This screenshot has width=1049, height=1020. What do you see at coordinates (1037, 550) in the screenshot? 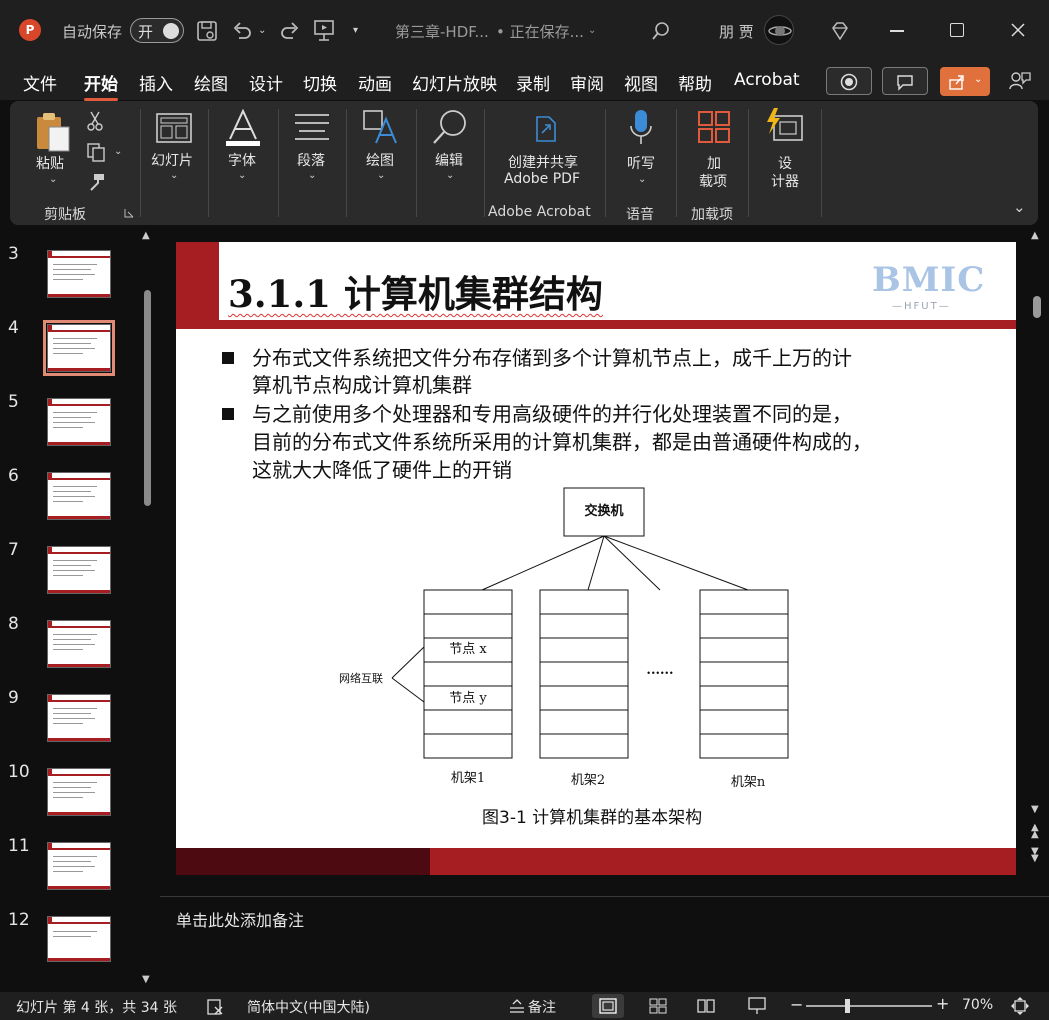
I see `canvas-scrollbar: ▲ ▼ ▲ ▲ ▼ ▼` at bounding box center [1037, 550].